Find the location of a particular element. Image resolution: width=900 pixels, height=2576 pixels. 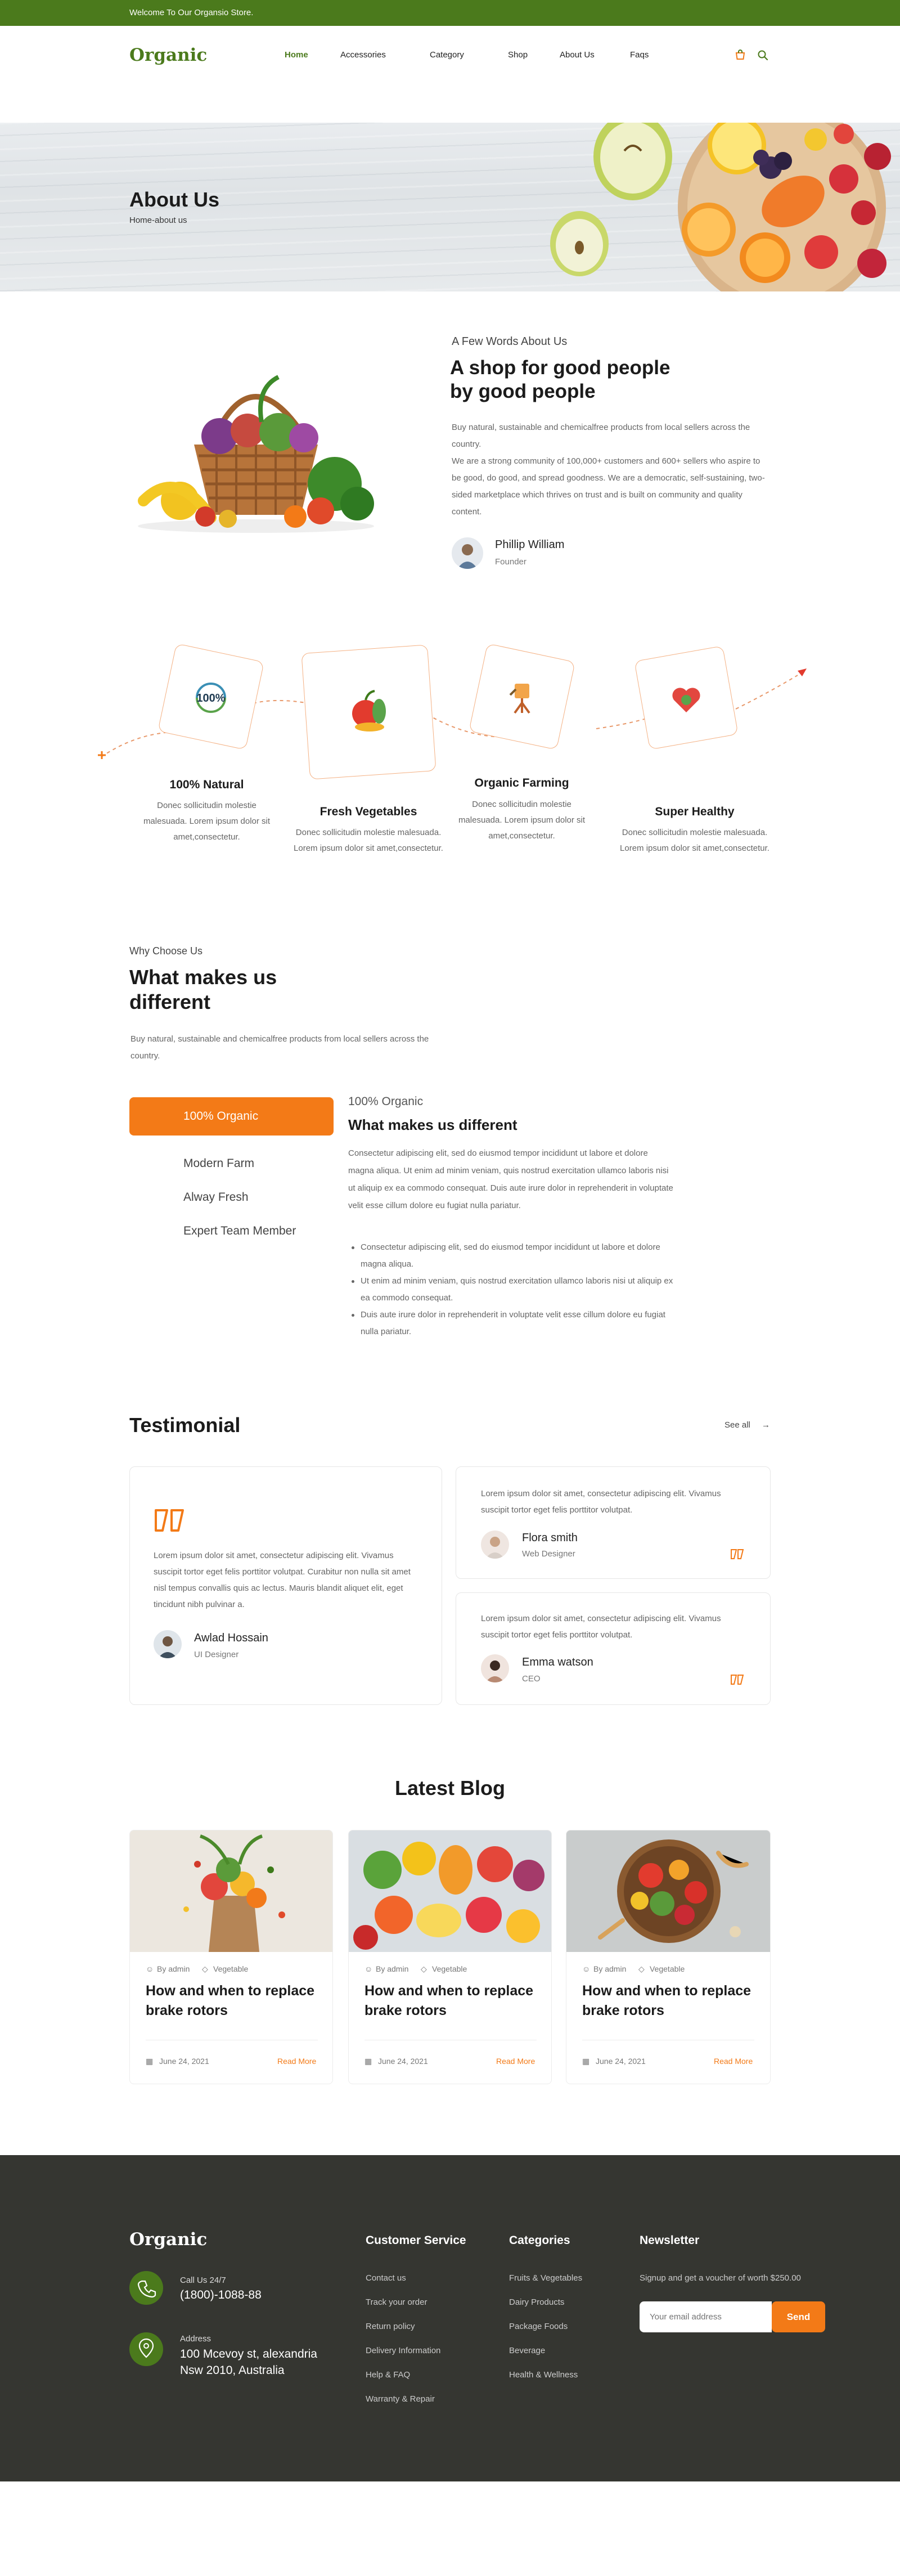

vegetable-basket-image is located at coordinates (256, 454).